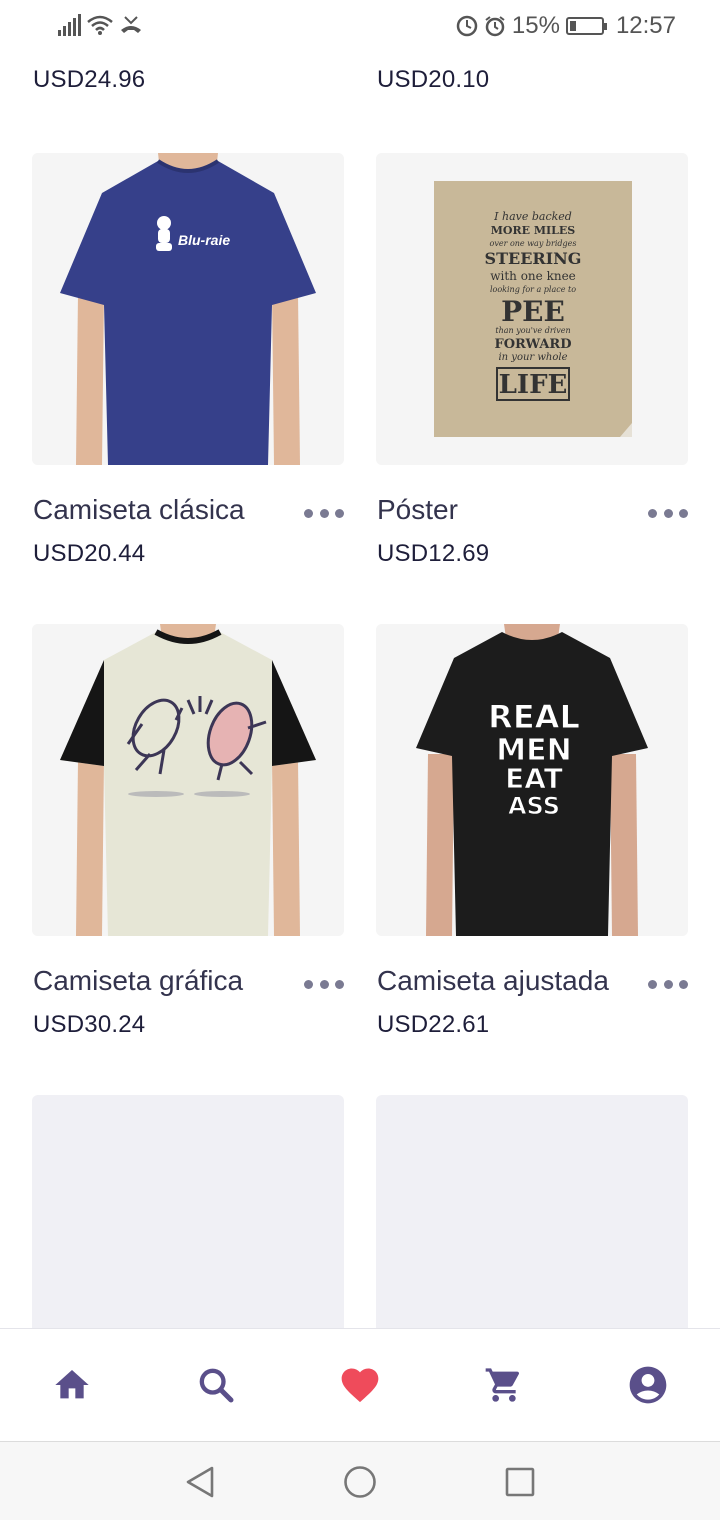 Image resolution: width=720 pixels, height=1520 pixels. I want to click on nav-cart, so click(504, 1385).